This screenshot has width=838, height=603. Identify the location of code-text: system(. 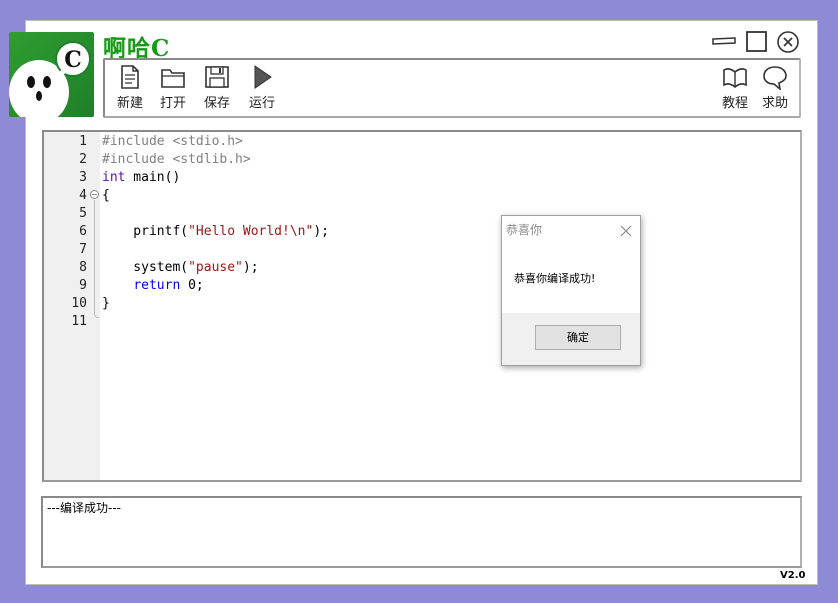
(145, 267).